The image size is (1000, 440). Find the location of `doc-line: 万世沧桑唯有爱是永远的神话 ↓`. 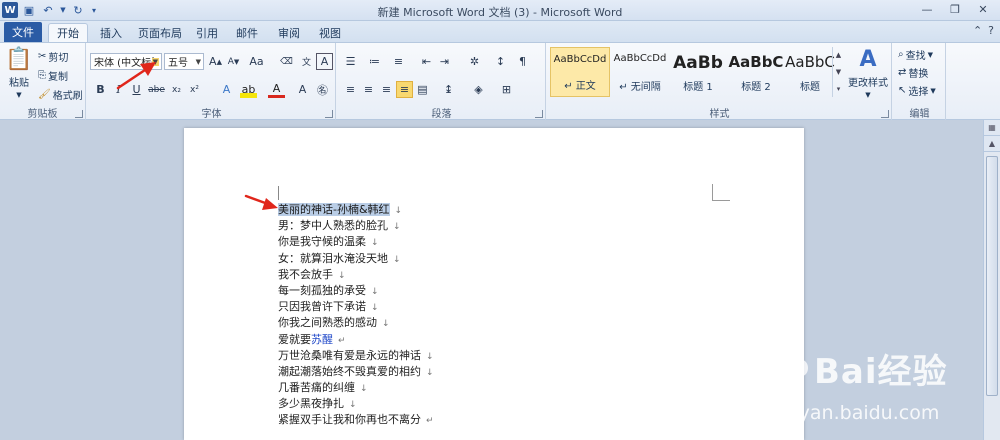

doc-line: 万世沧桑唯有爱是永远的神话 ↓ is located at coordinates (356, 356).